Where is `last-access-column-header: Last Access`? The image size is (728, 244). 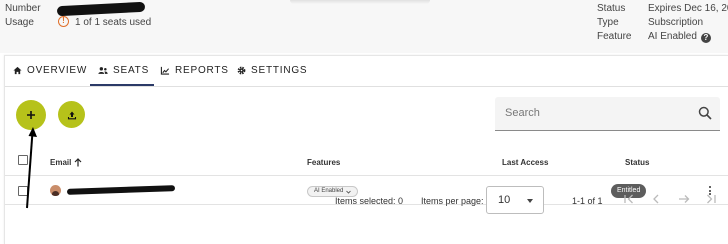 last-access-column-header: Last Access is located at coordinates (525, 162).